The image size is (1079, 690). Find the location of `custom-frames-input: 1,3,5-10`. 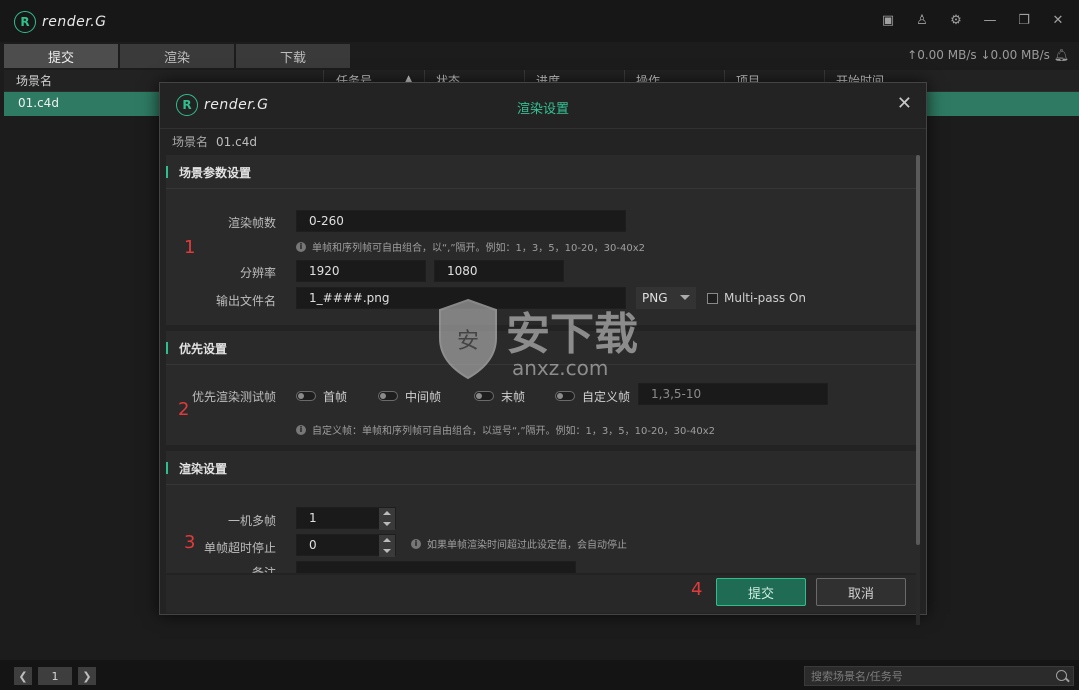

custom-frames-input: 1,3,5-10 is located at coordinates (733, 394).